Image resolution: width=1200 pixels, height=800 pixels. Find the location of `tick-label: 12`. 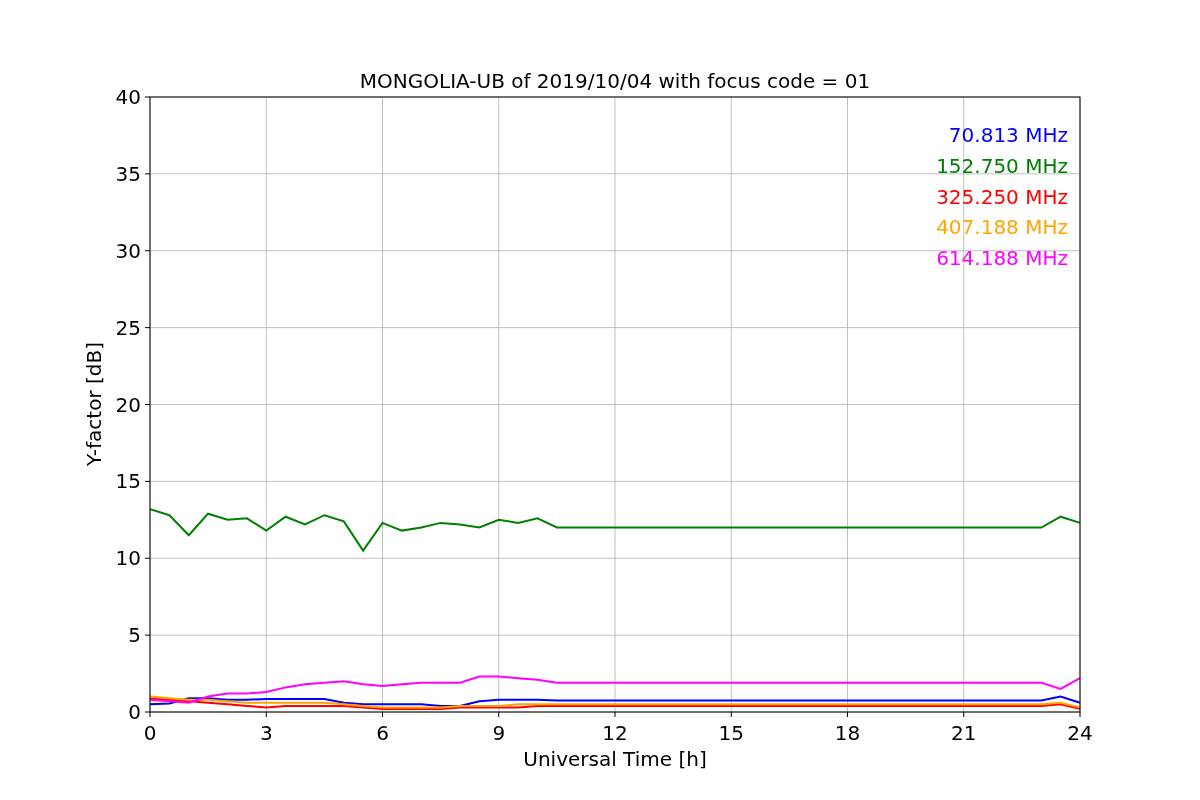

tick-label: 12 is located at coordinates (615, 733).